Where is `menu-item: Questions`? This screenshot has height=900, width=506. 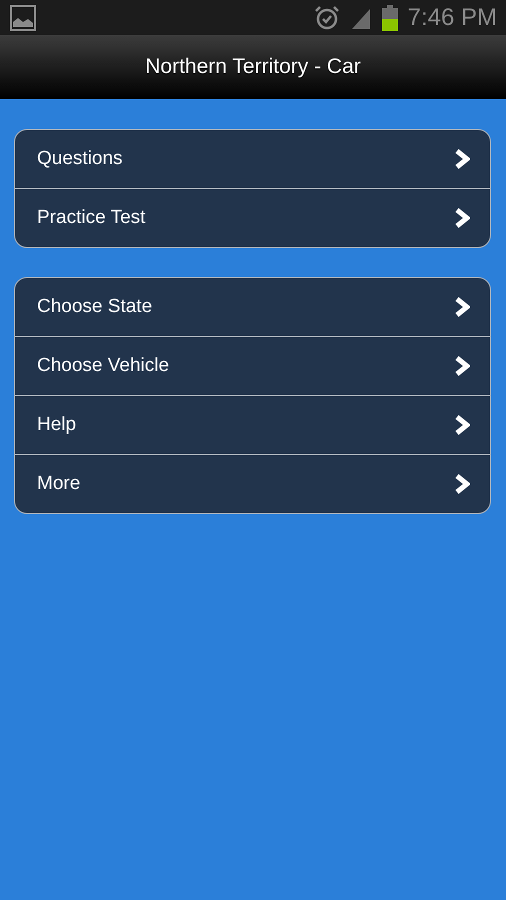
menu-item: Questions is located at coordinates (252, 159).